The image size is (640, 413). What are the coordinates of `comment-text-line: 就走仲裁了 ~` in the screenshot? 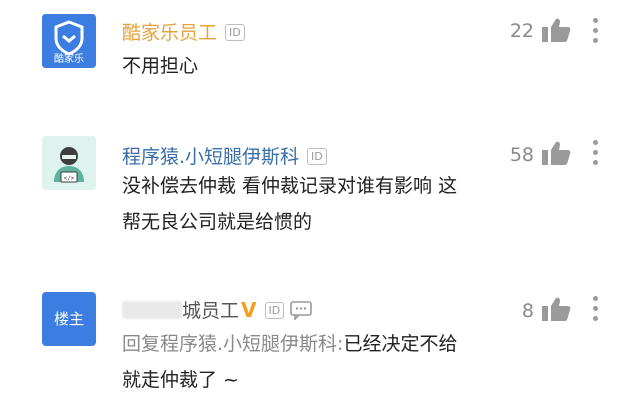 It's located at (180, 380).